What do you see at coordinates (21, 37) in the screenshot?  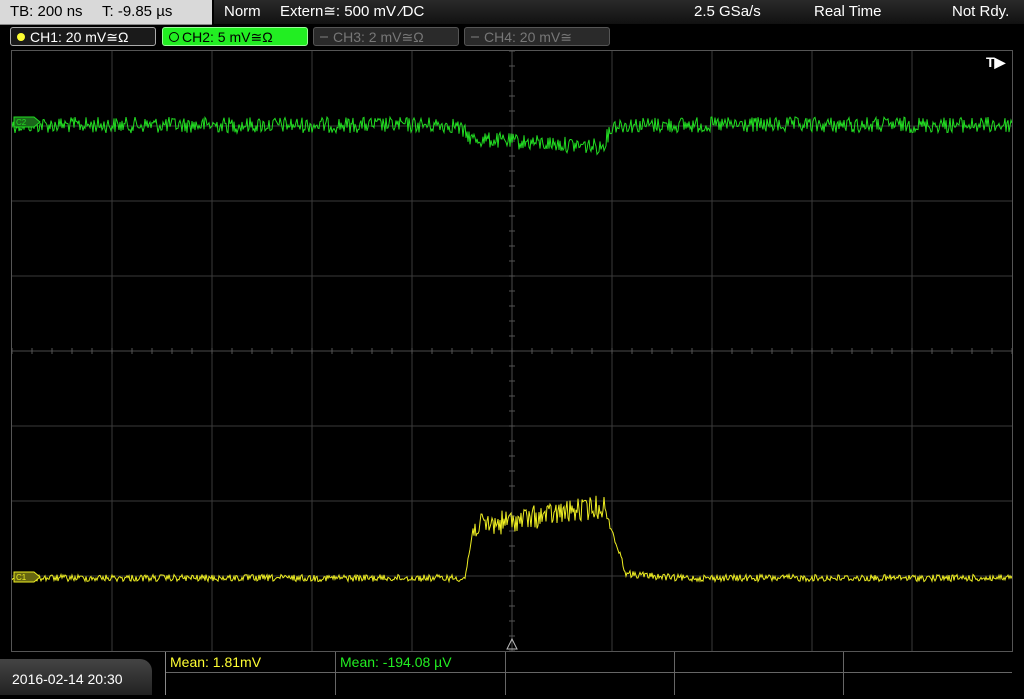 I see `channel-1-dot-icon` at bounding box center [21, 37].